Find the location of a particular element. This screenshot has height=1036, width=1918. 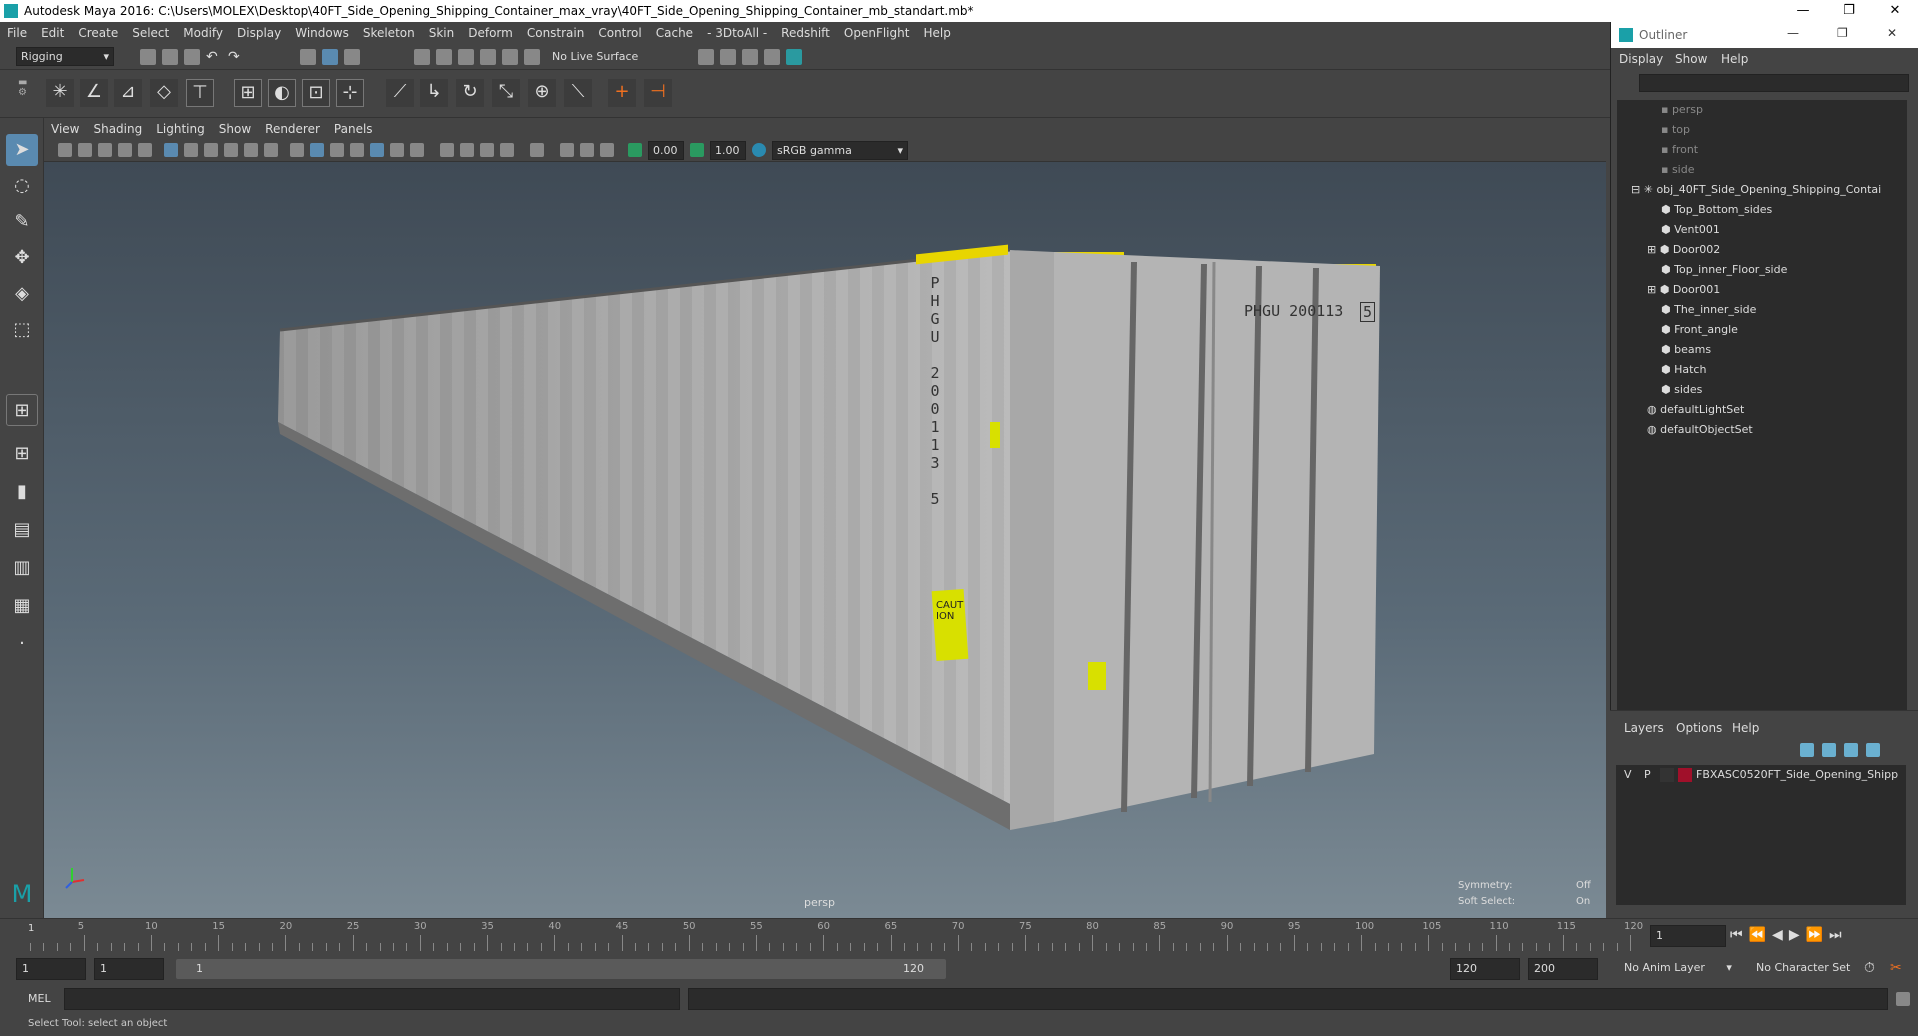

layer-color-swatch is located at coordinates (1685, 775).